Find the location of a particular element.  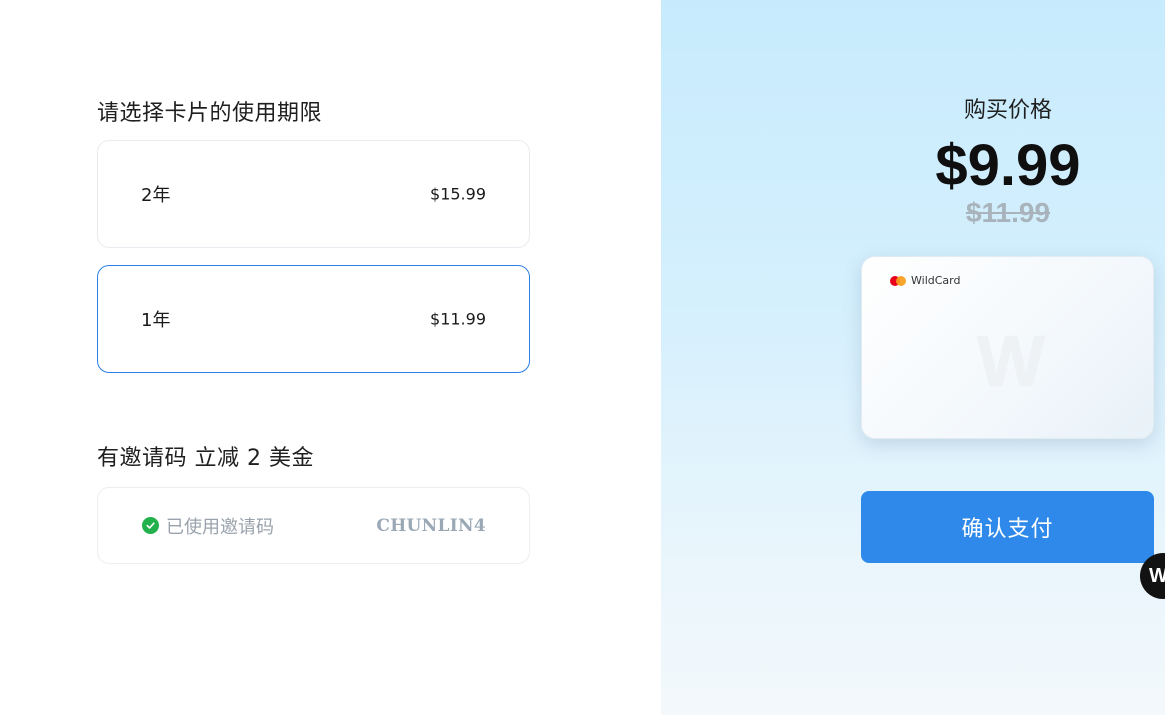

plan-duration: 1年 is located at coordinates (156, 320).